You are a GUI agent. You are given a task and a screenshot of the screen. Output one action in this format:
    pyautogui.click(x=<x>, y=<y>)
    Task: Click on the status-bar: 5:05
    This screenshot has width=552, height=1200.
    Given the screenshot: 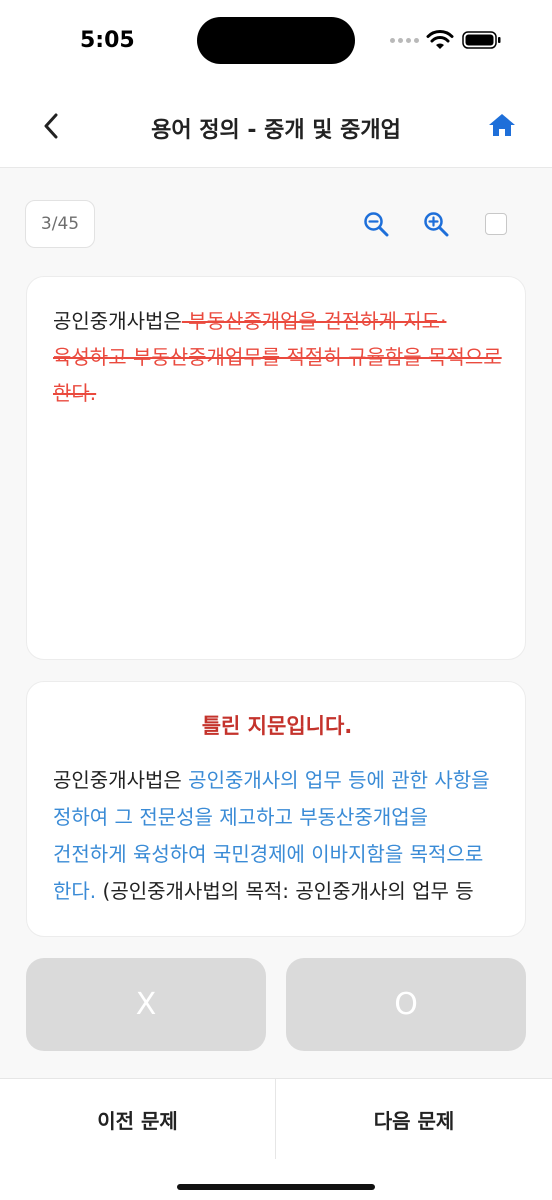 What is the action you would take?
    pyautogui.click(x=276, y=42)
    